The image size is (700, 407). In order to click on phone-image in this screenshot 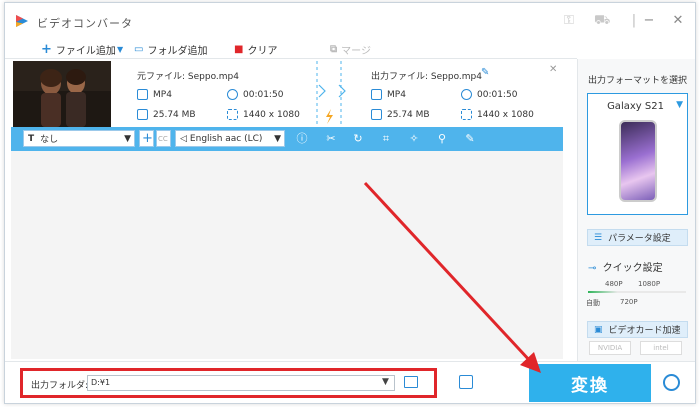, I will do `click(638, 161)`.